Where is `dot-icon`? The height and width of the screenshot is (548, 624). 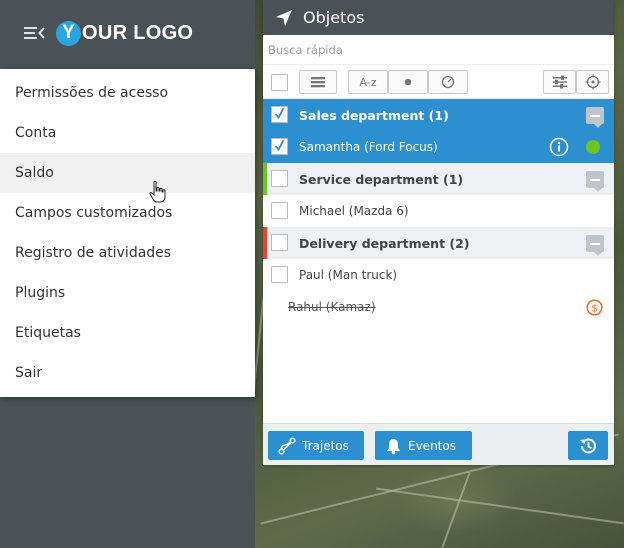 dot-icon is located at coordinates (408, 82).